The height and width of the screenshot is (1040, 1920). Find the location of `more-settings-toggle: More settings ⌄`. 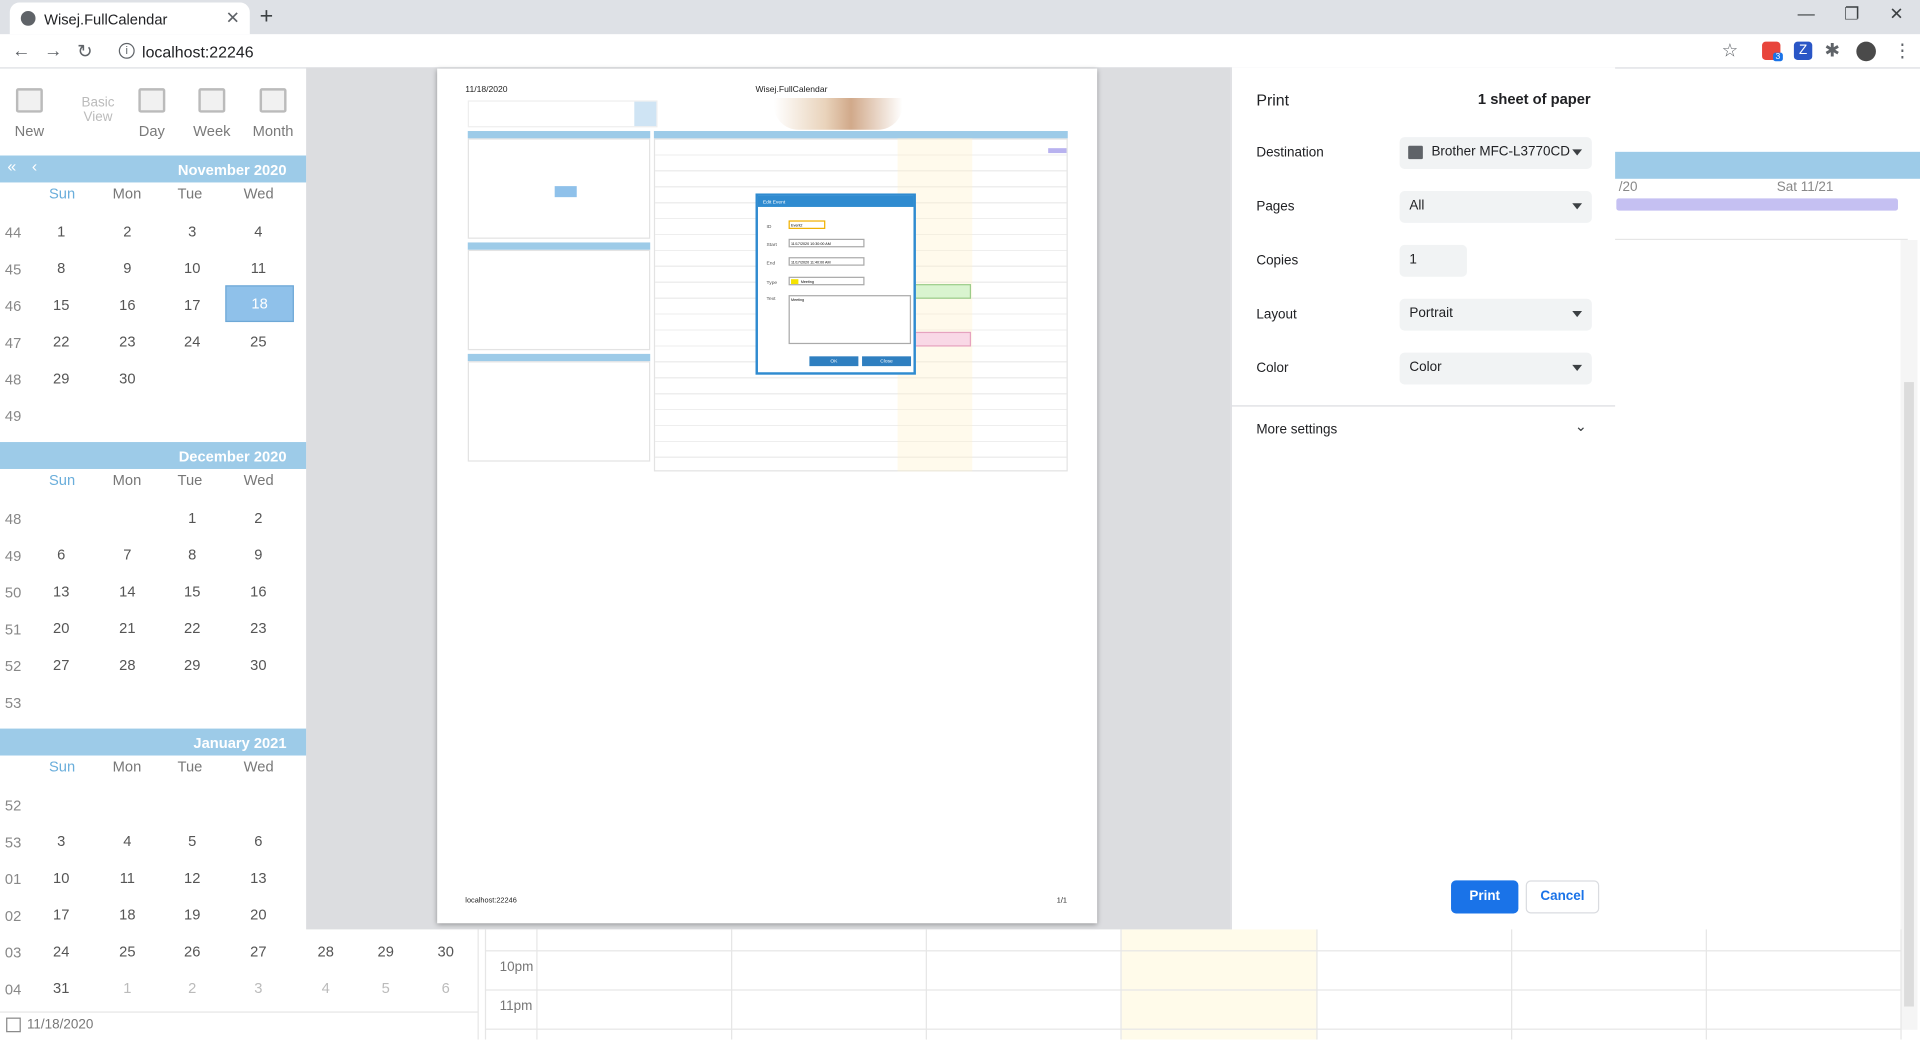

more-settings-toggle: More settings ⌄ is located at coordinates (1423, 430).